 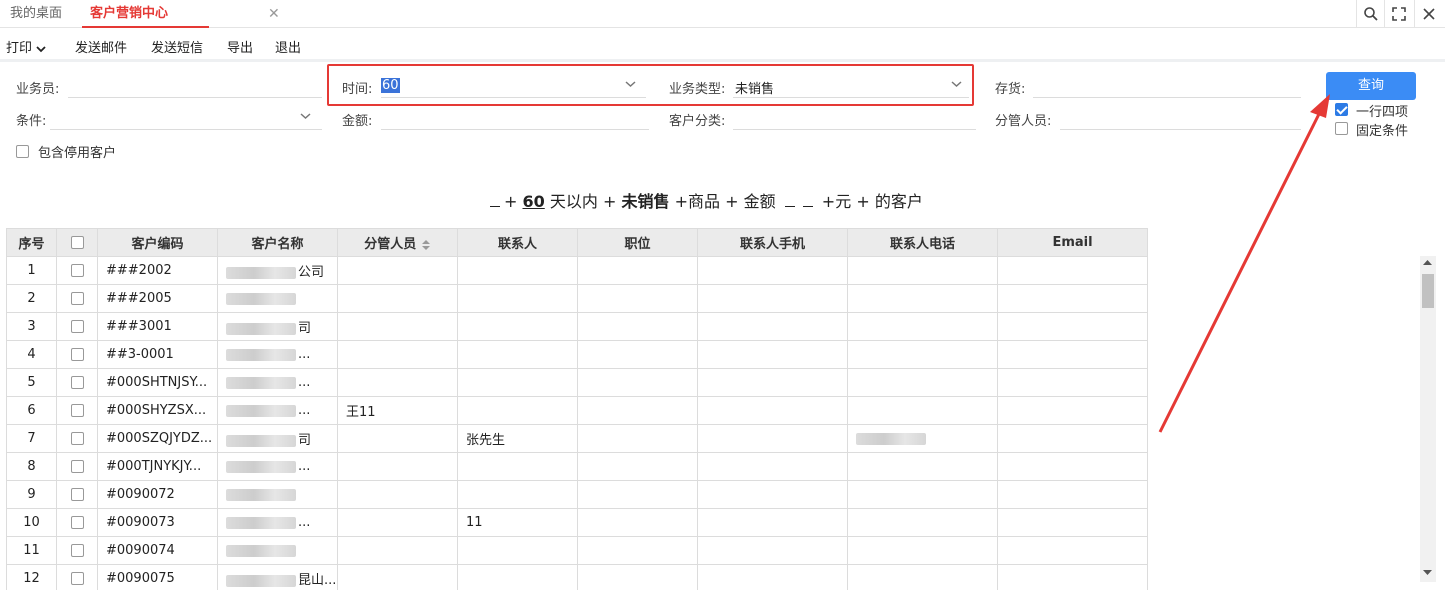 What do you see at coordinates (31, 121) in the screenshot?
I see `condition-label: 条件:` at bounding box center [31, 121].